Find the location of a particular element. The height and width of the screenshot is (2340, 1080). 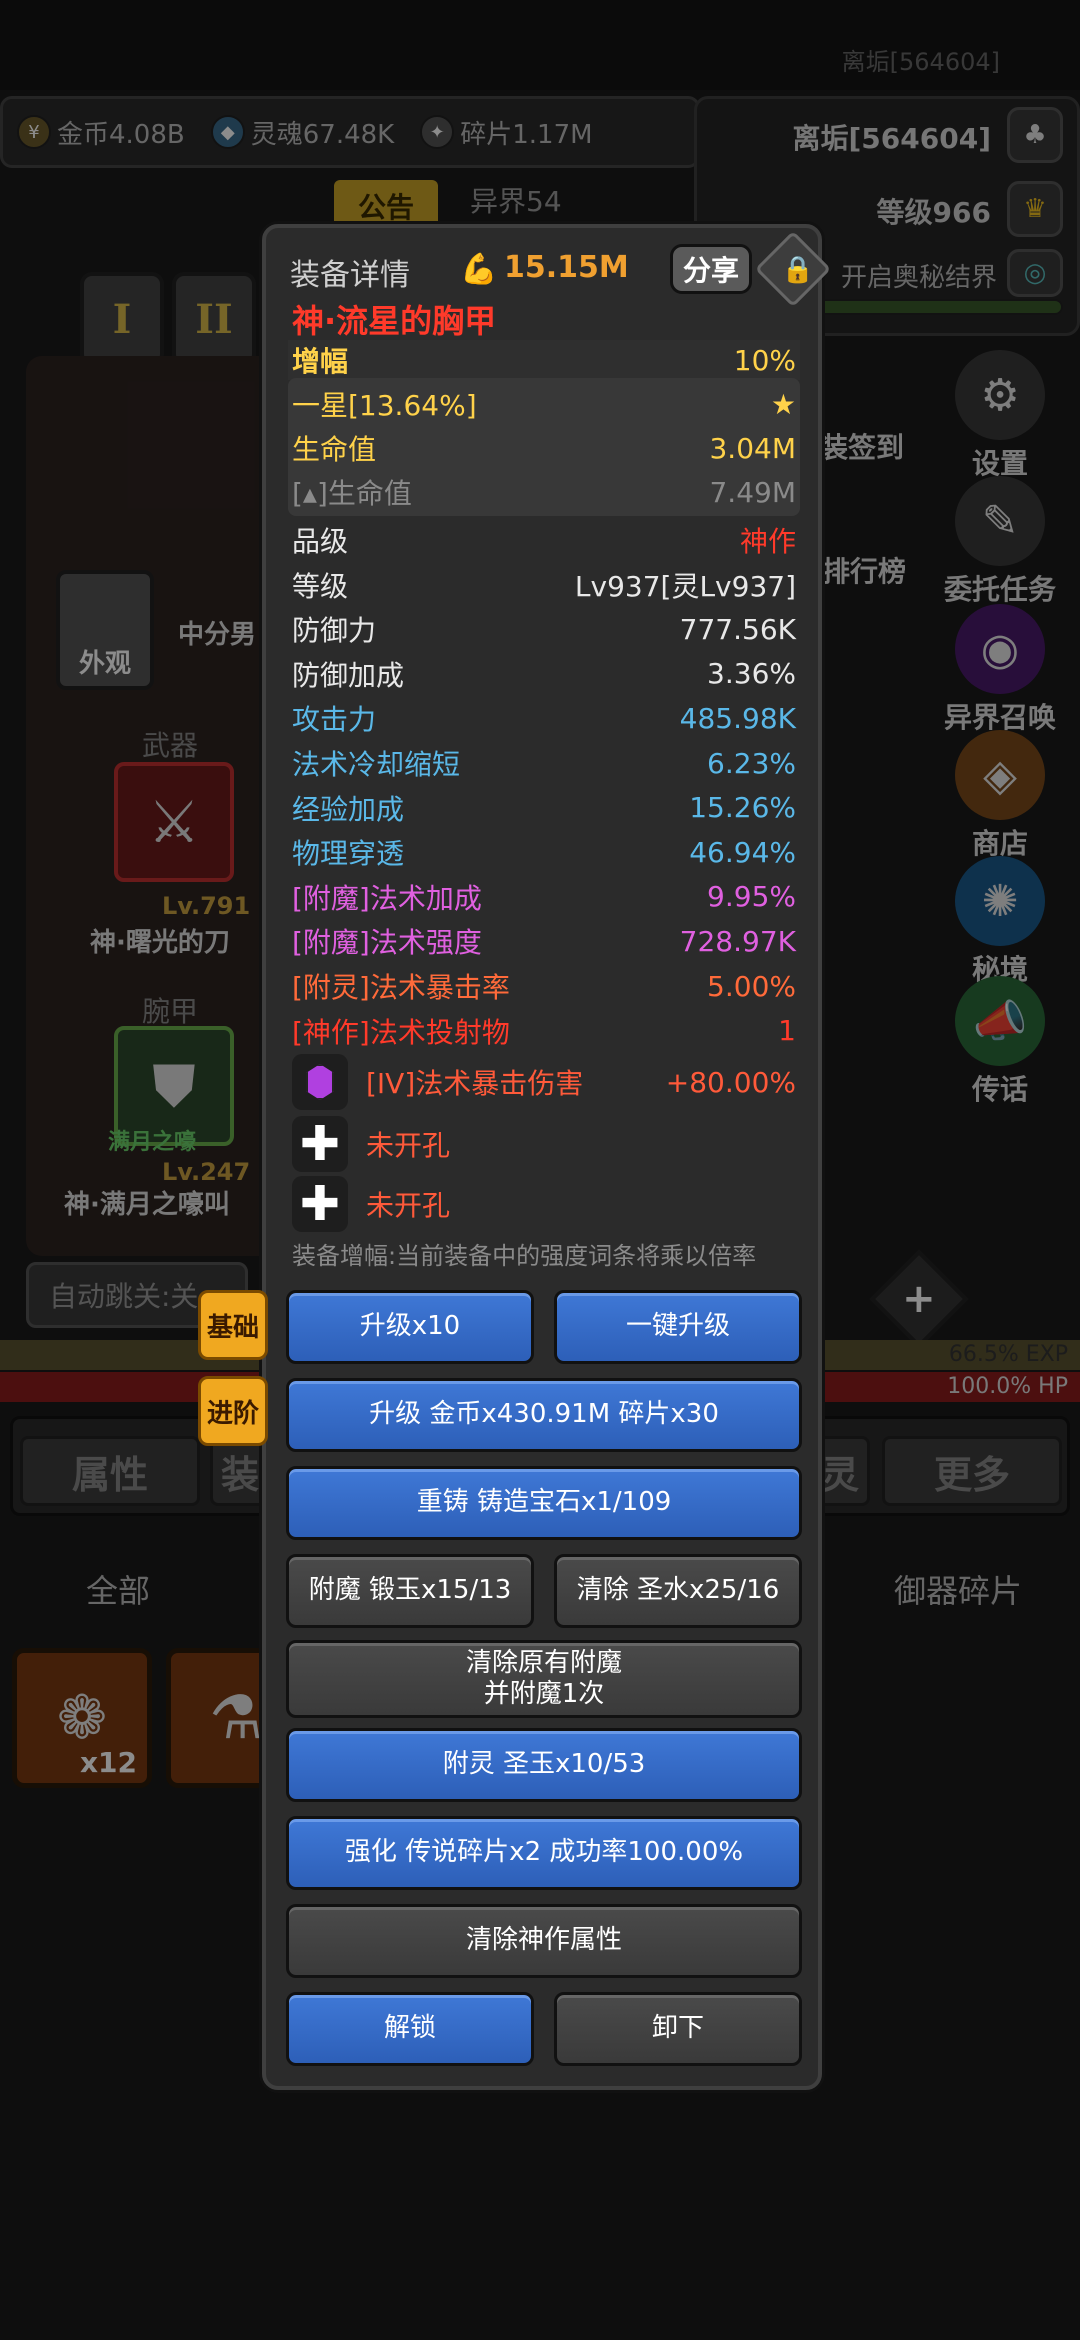

strengthen-button: 强化 传说碎片x2 成功率100.00% is located at coordinates (544, 1853).